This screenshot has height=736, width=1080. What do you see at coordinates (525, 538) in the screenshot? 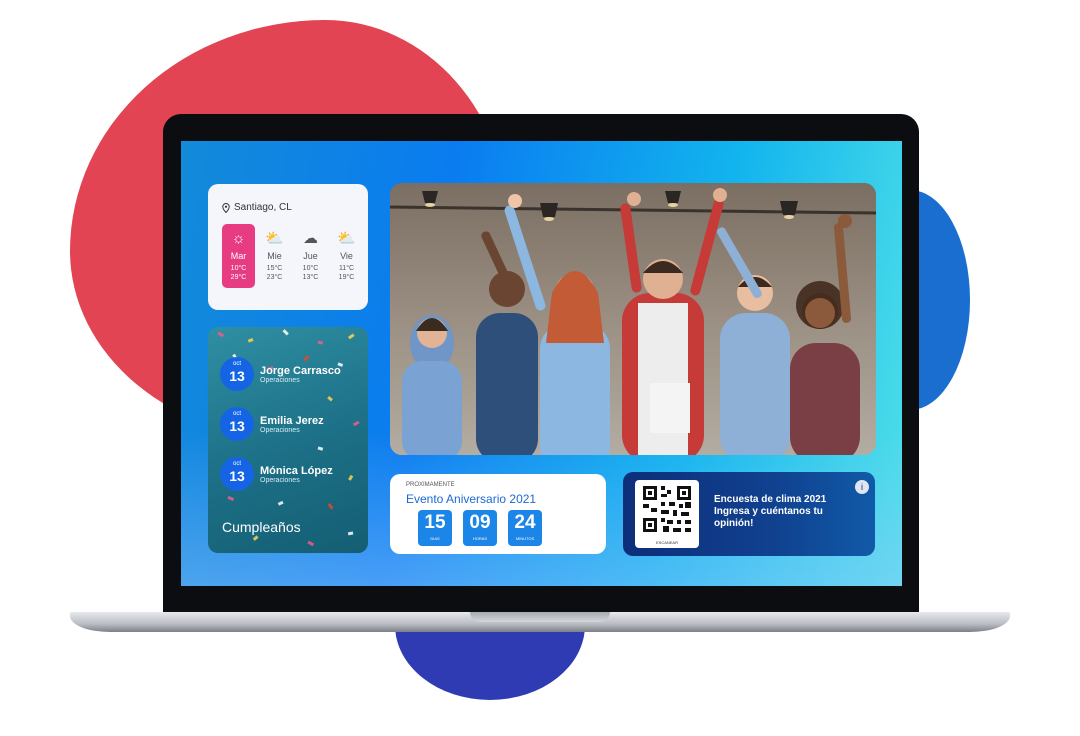
I see `countdown-unit-label: MINUTOS` at bounding box center [525, 538].